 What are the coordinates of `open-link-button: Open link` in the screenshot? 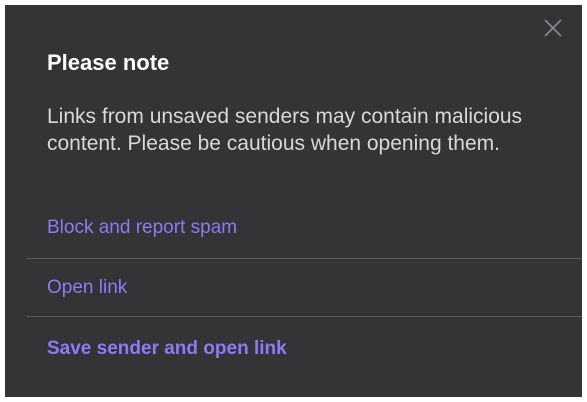 It's located at (87, 288).